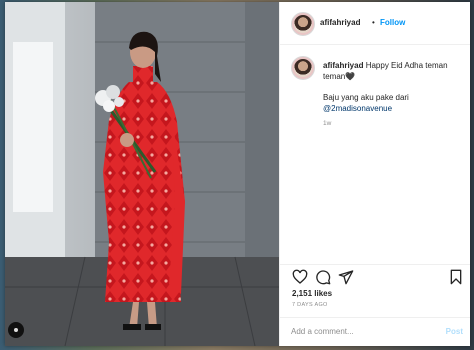  What do you see at coordinates (300, 277) in the screenshot?
I see `heart-icon` at bounding box center [300, 277].